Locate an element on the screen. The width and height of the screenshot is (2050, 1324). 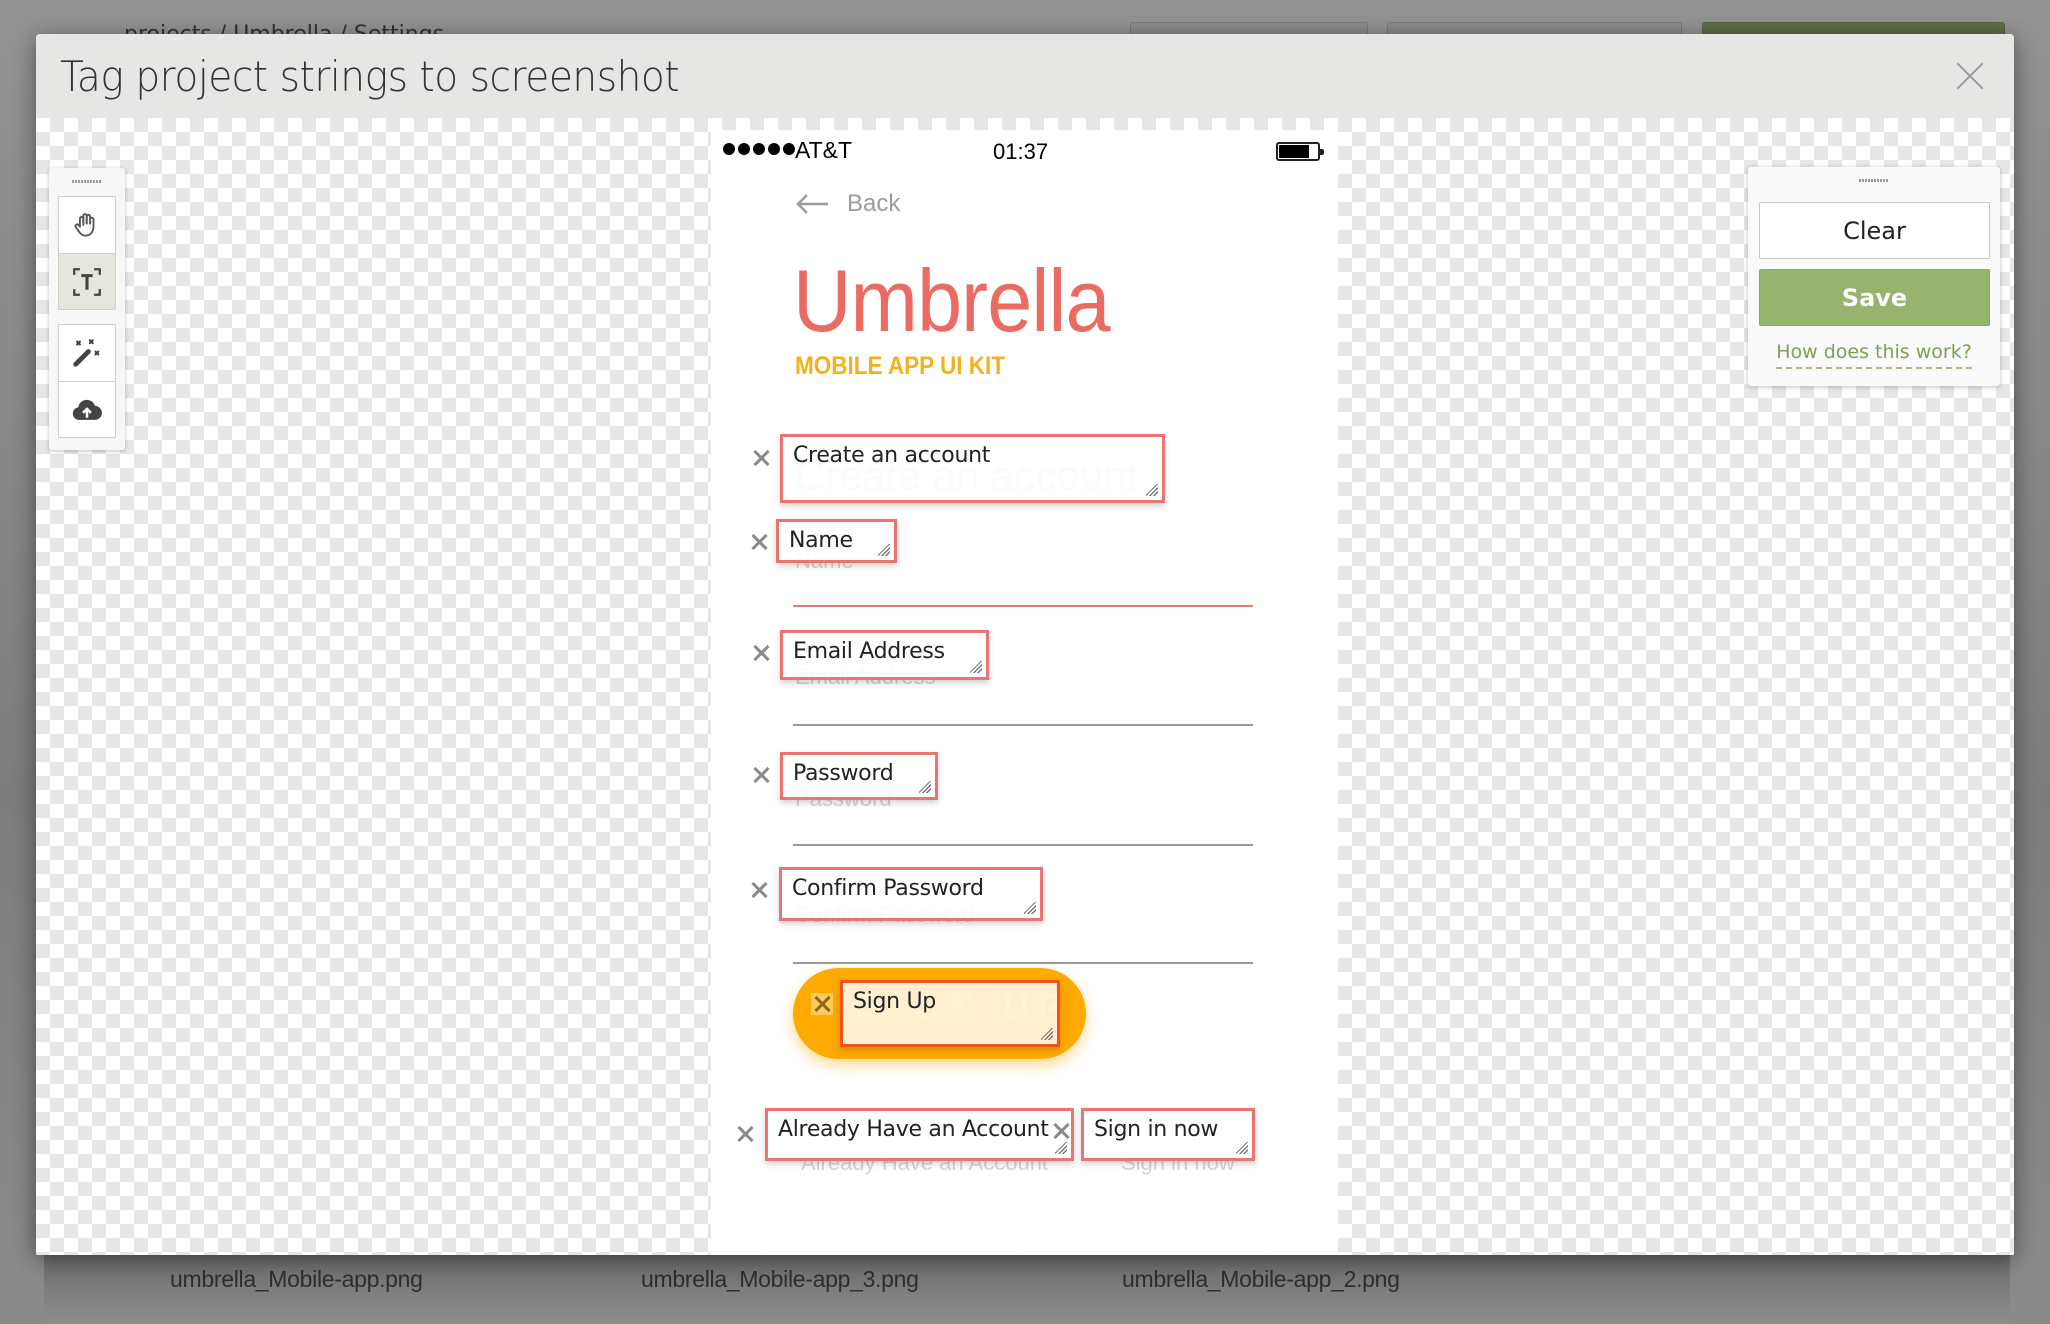
tag-confirm-password: Confirm Password is located at coordinates (911, 894).